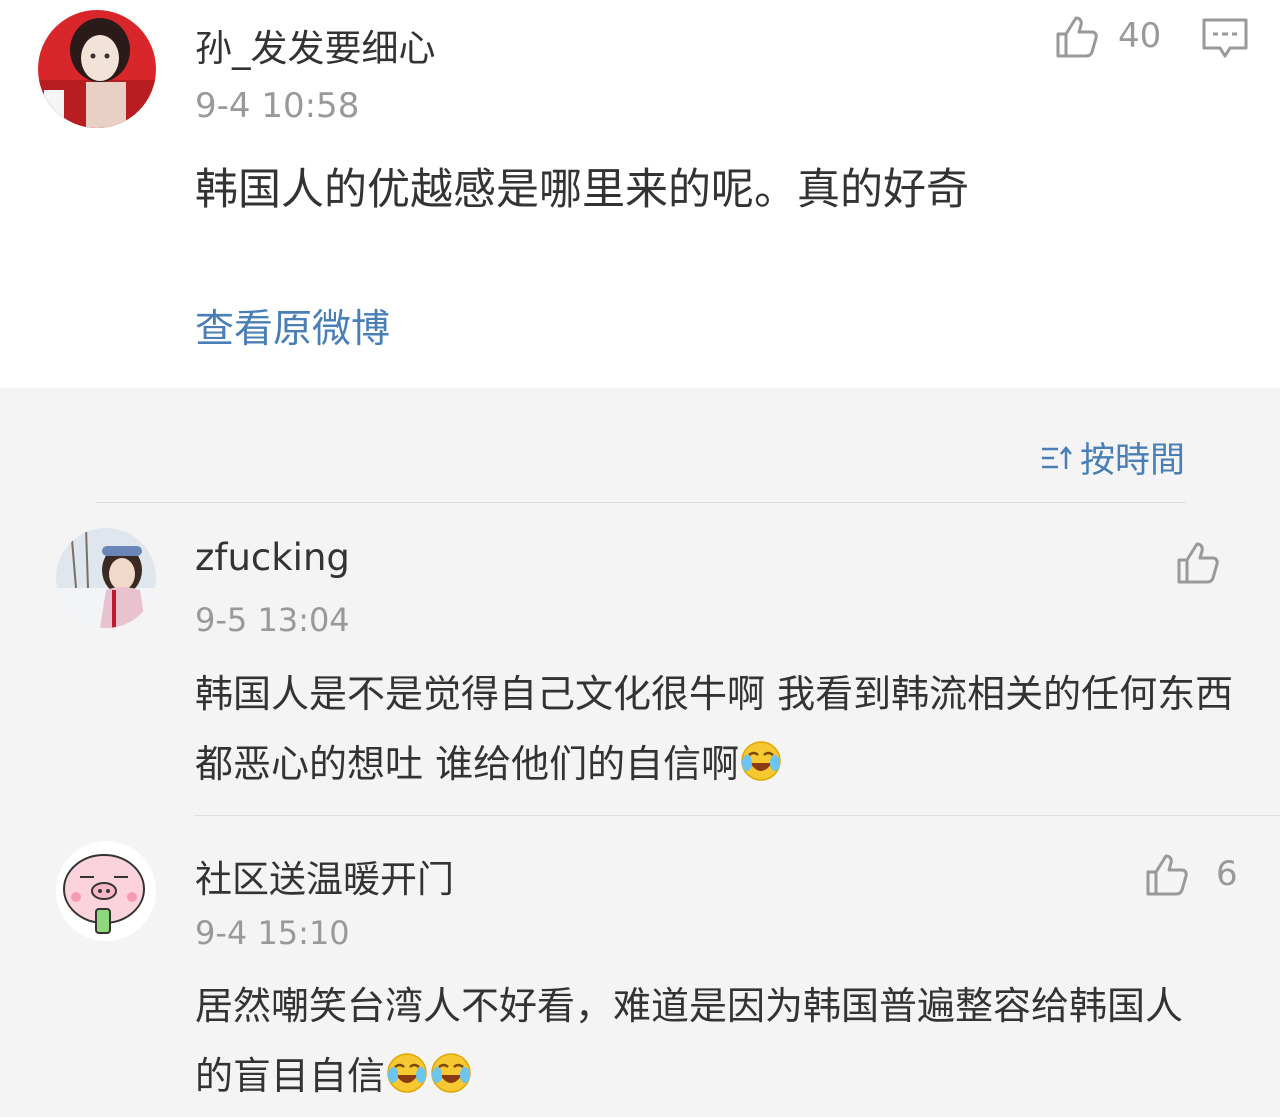  I want to click on sort-by-time-button: 按時間, so click(1112, 457).